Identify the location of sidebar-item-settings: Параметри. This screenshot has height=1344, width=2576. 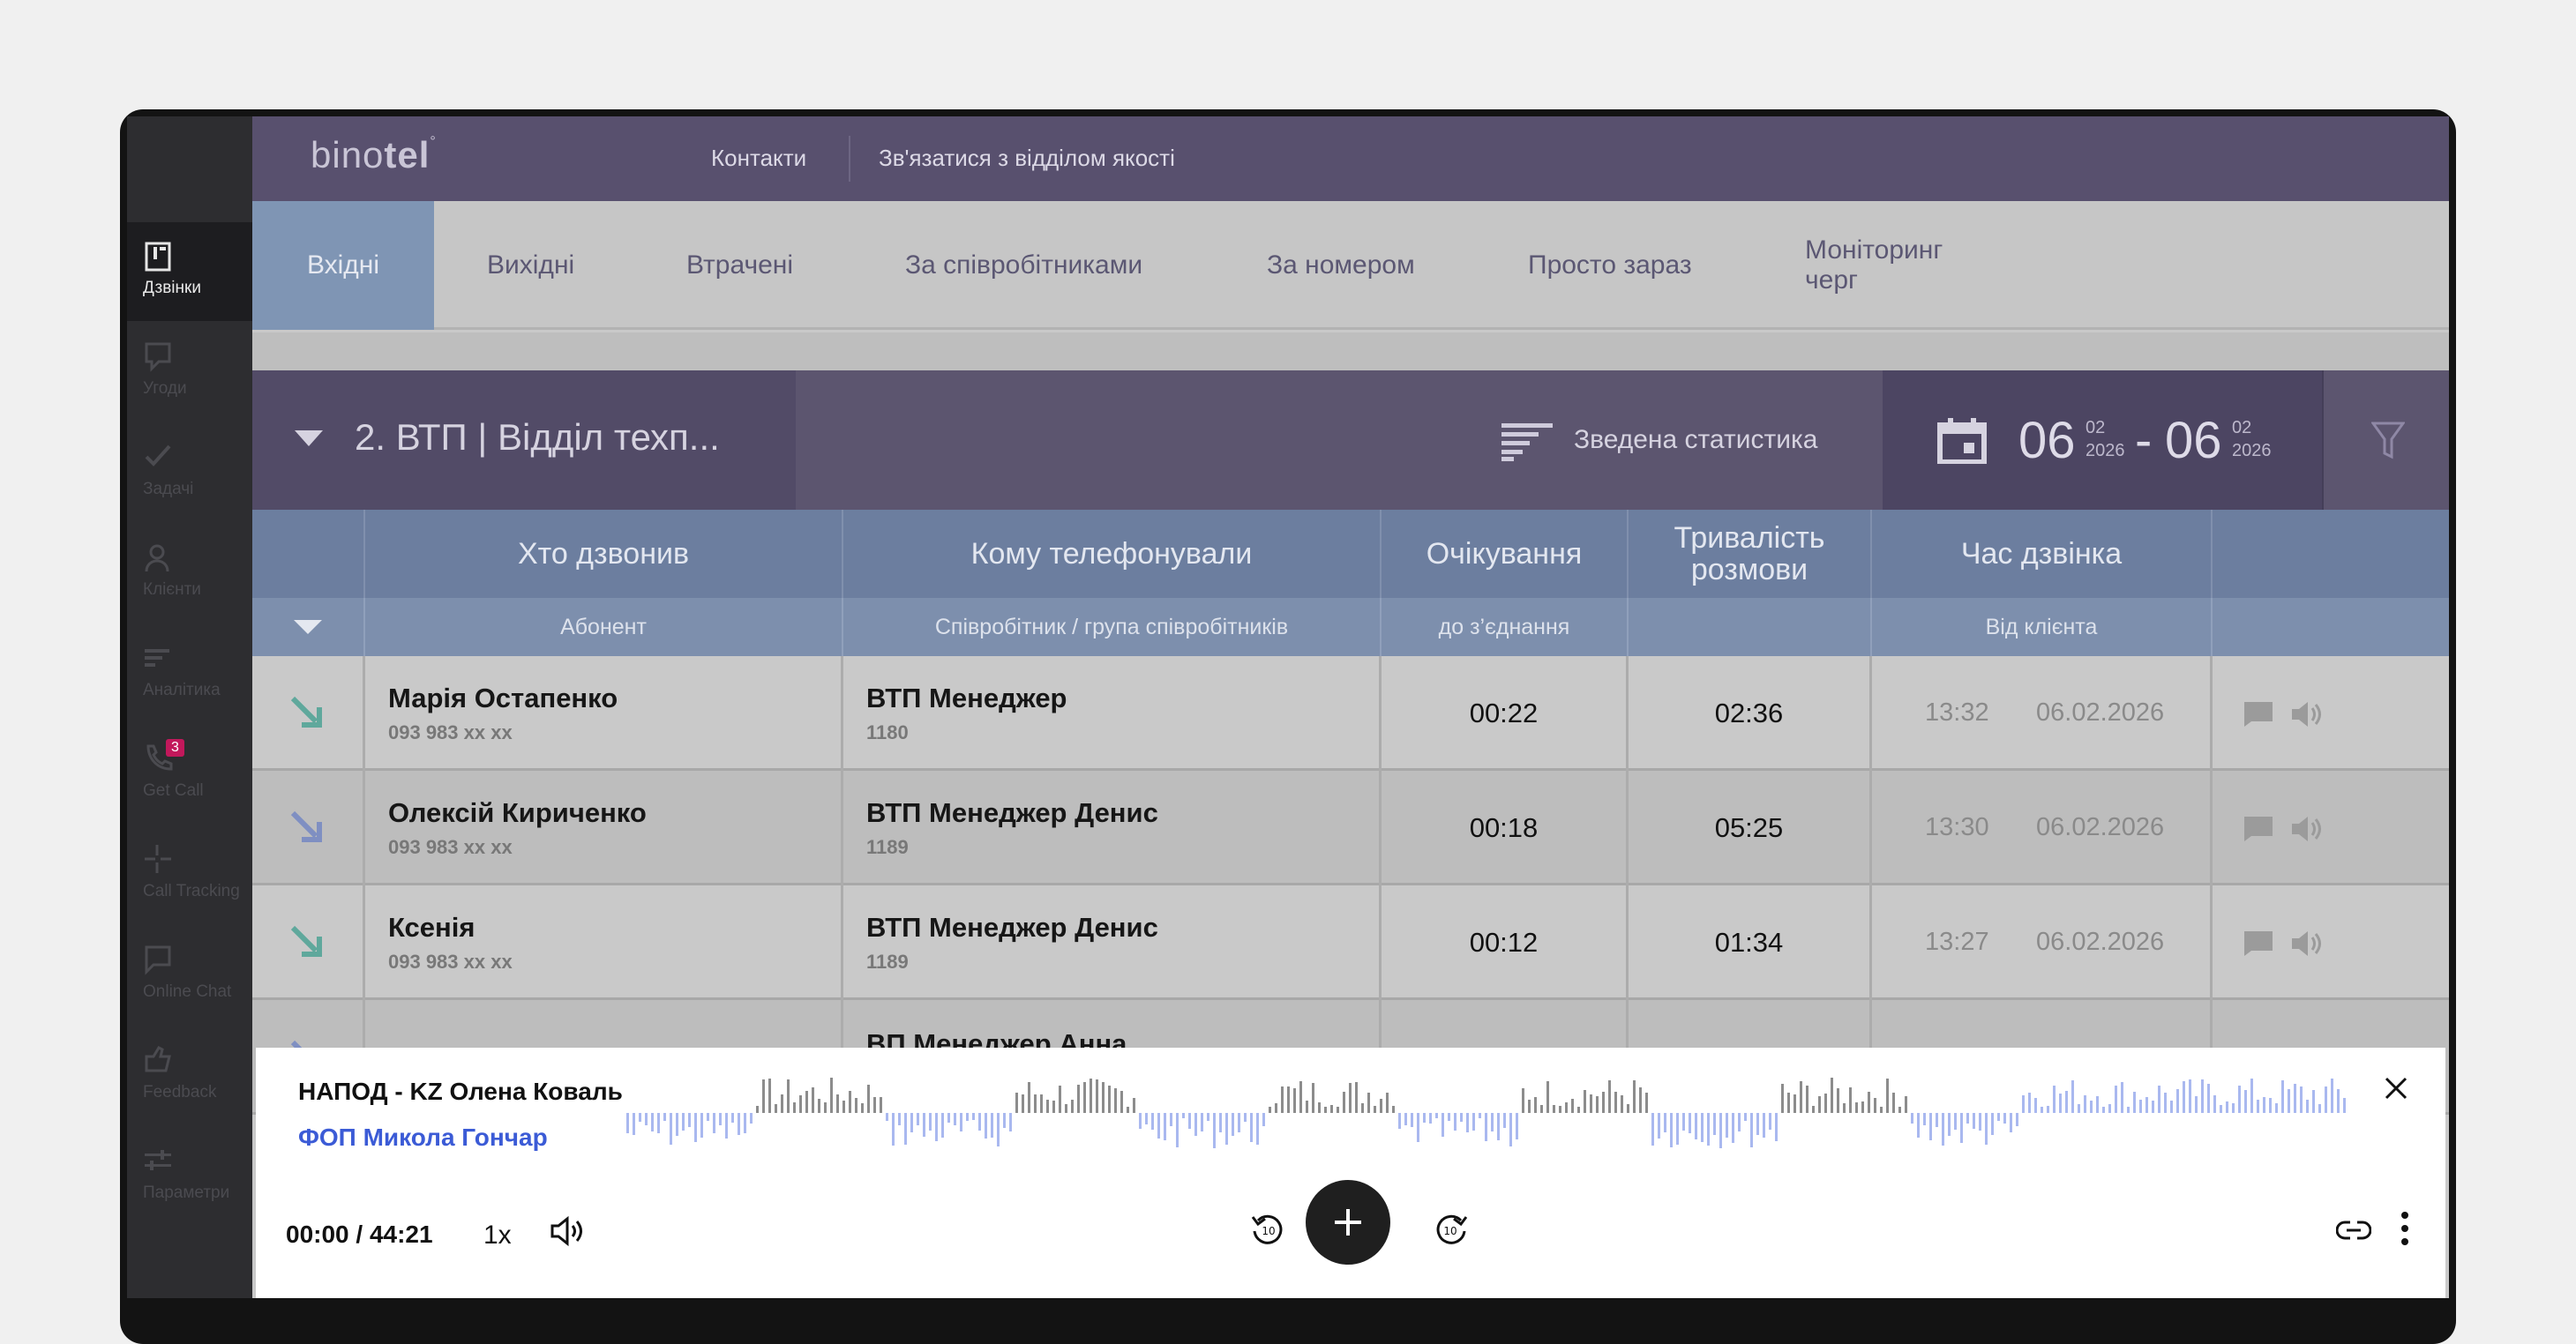
(190, 1176).